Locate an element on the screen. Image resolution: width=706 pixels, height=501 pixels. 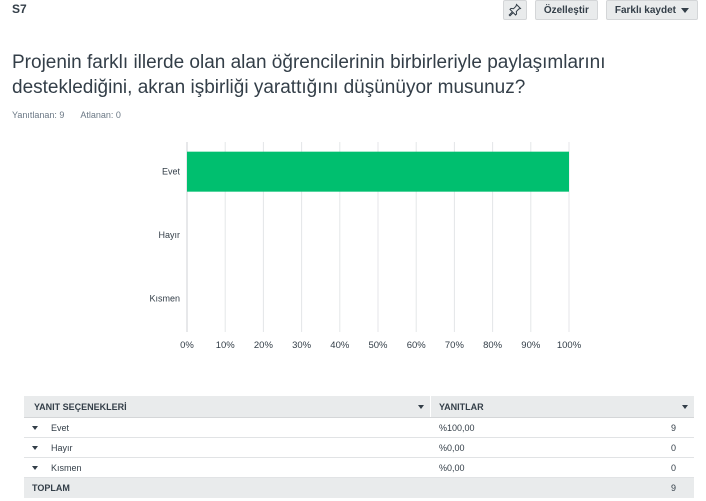
row-count: 9 is located at coordinates (673, 427).